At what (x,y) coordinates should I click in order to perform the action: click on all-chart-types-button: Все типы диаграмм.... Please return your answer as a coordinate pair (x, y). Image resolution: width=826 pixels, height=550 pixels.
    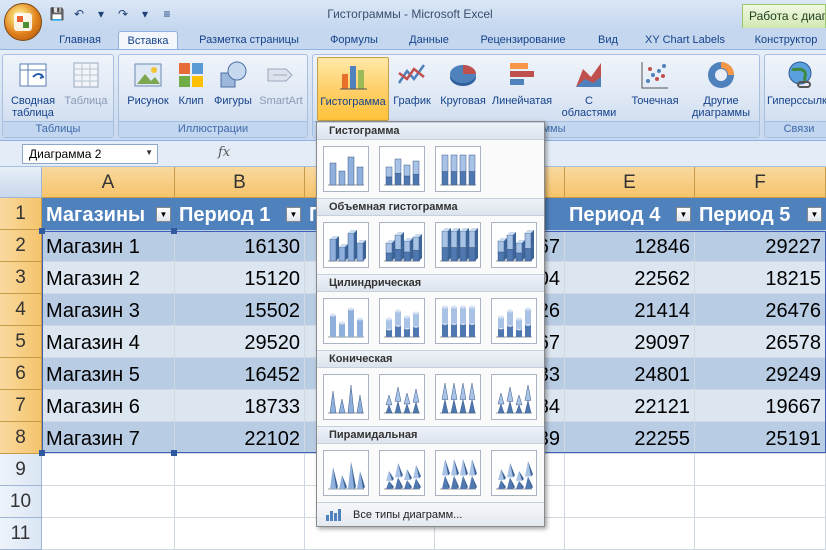
    Looking at the image, I should click on (430, 514).